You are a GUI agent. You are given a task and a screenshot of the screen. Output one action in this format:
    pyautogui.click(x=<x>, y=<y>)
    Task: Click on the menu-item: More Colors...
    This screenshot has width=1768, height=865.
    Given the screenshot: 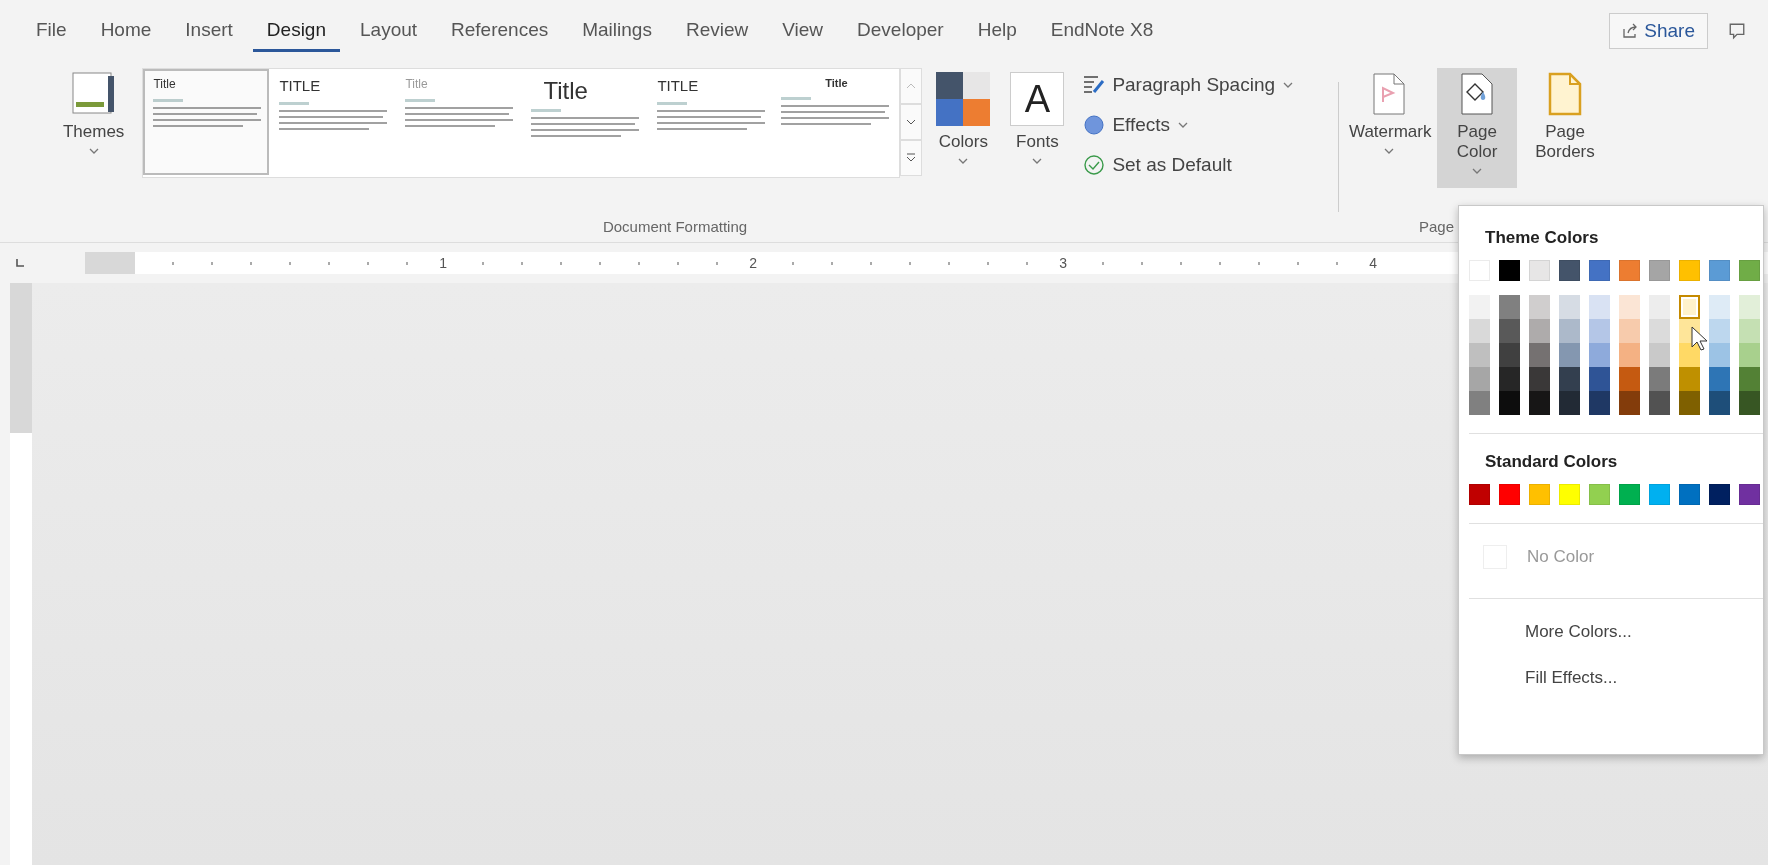 What is the action you would take?
    pyautogui.click(x=1611, y=632)
    